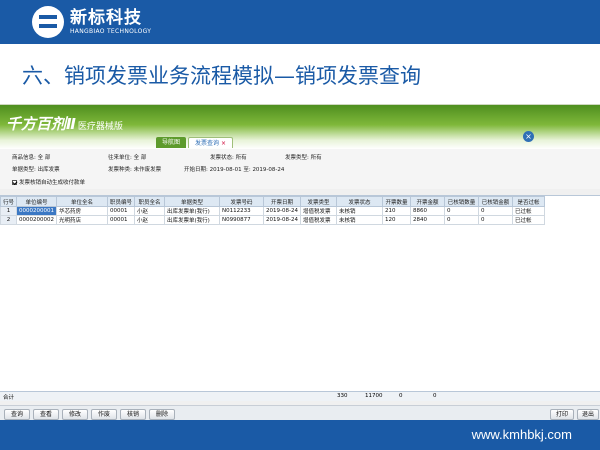 The height and width of the screenshot is (450, 600). What do you see at coordinates (528, 201) in the screenshot?
I see `column-header: 是否过帐` at bounding box center [528, 201].